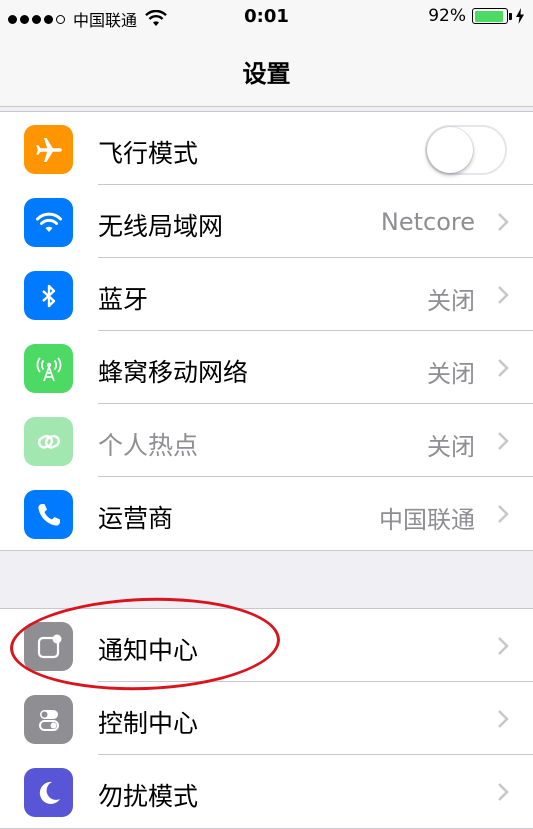 Image resolution: width=533 pixels, height=829 pixels. What do you see at coordinates (427, 520) in the screenshot?
I see `carrier-value: 中国联通` at bounding box center [427, 520].